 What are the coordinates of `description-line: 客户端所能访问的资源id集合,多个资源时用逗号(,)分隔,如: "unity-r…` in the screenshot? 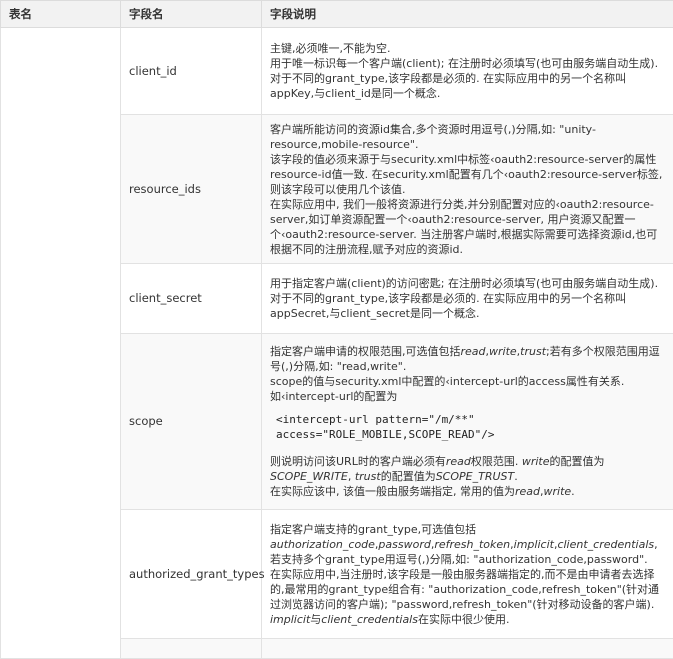 It's located at (467, 137).